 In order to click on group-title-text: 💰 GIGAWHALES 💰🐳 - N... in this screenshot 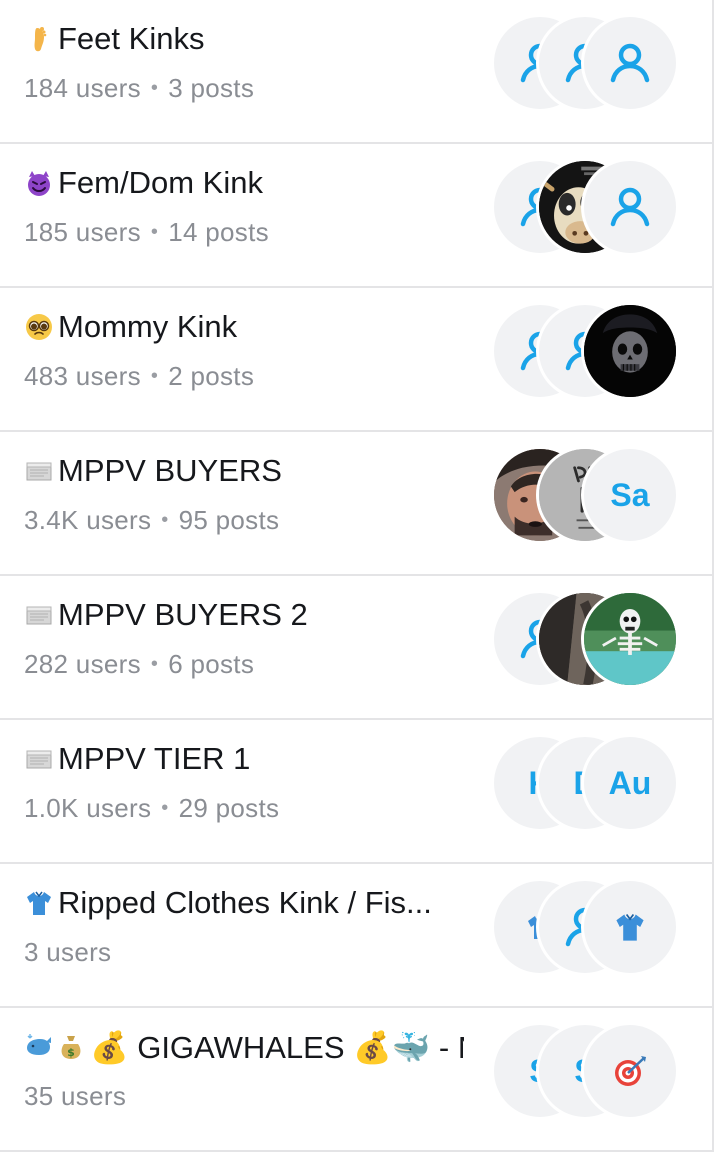, I will do `click(277, 1047)`.